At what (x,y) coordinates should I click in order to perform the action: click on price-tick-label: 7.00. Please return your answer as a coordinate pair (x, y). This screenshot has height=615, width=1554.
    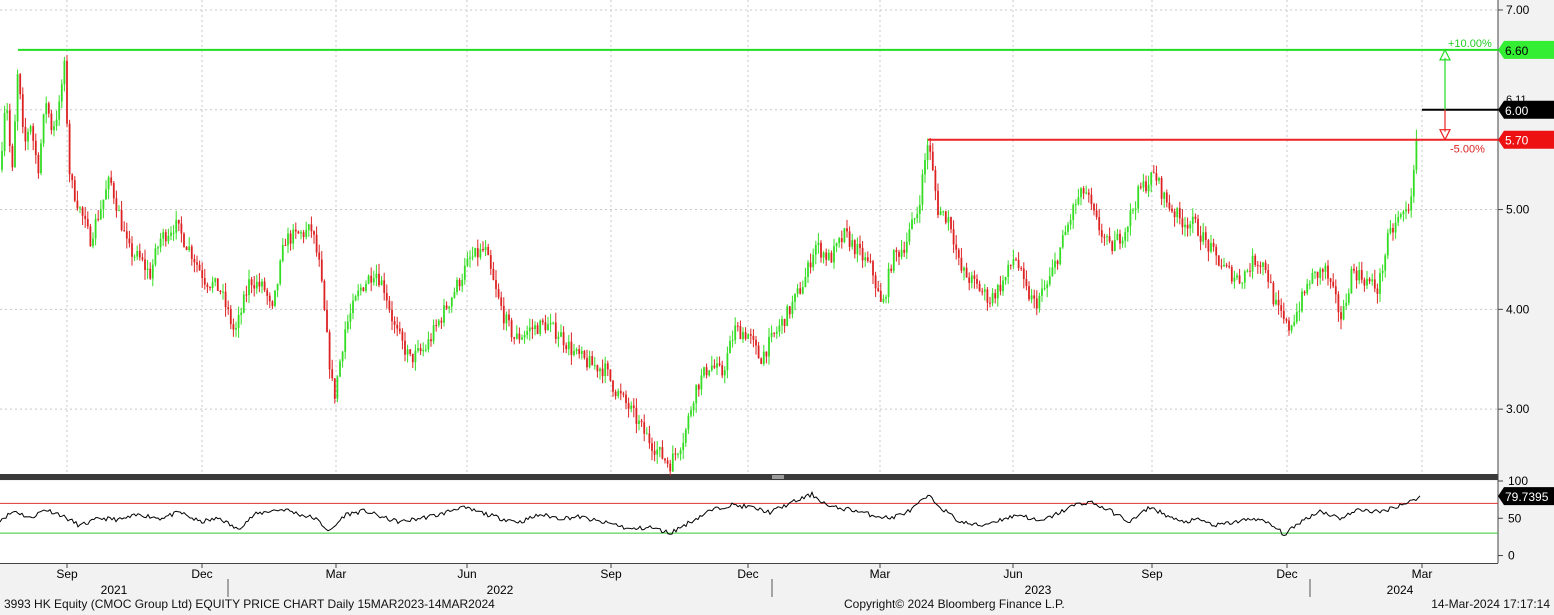
    Looking at the image, I should click on (1518, 10).